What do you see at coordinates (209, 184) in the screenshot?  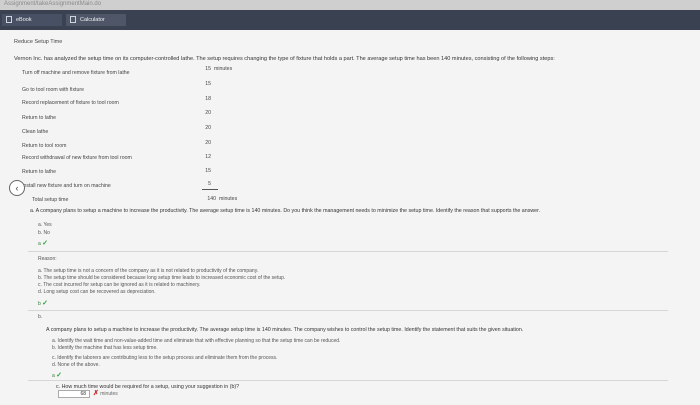 I see `step-value: 5` at bounding box center [209, 184].